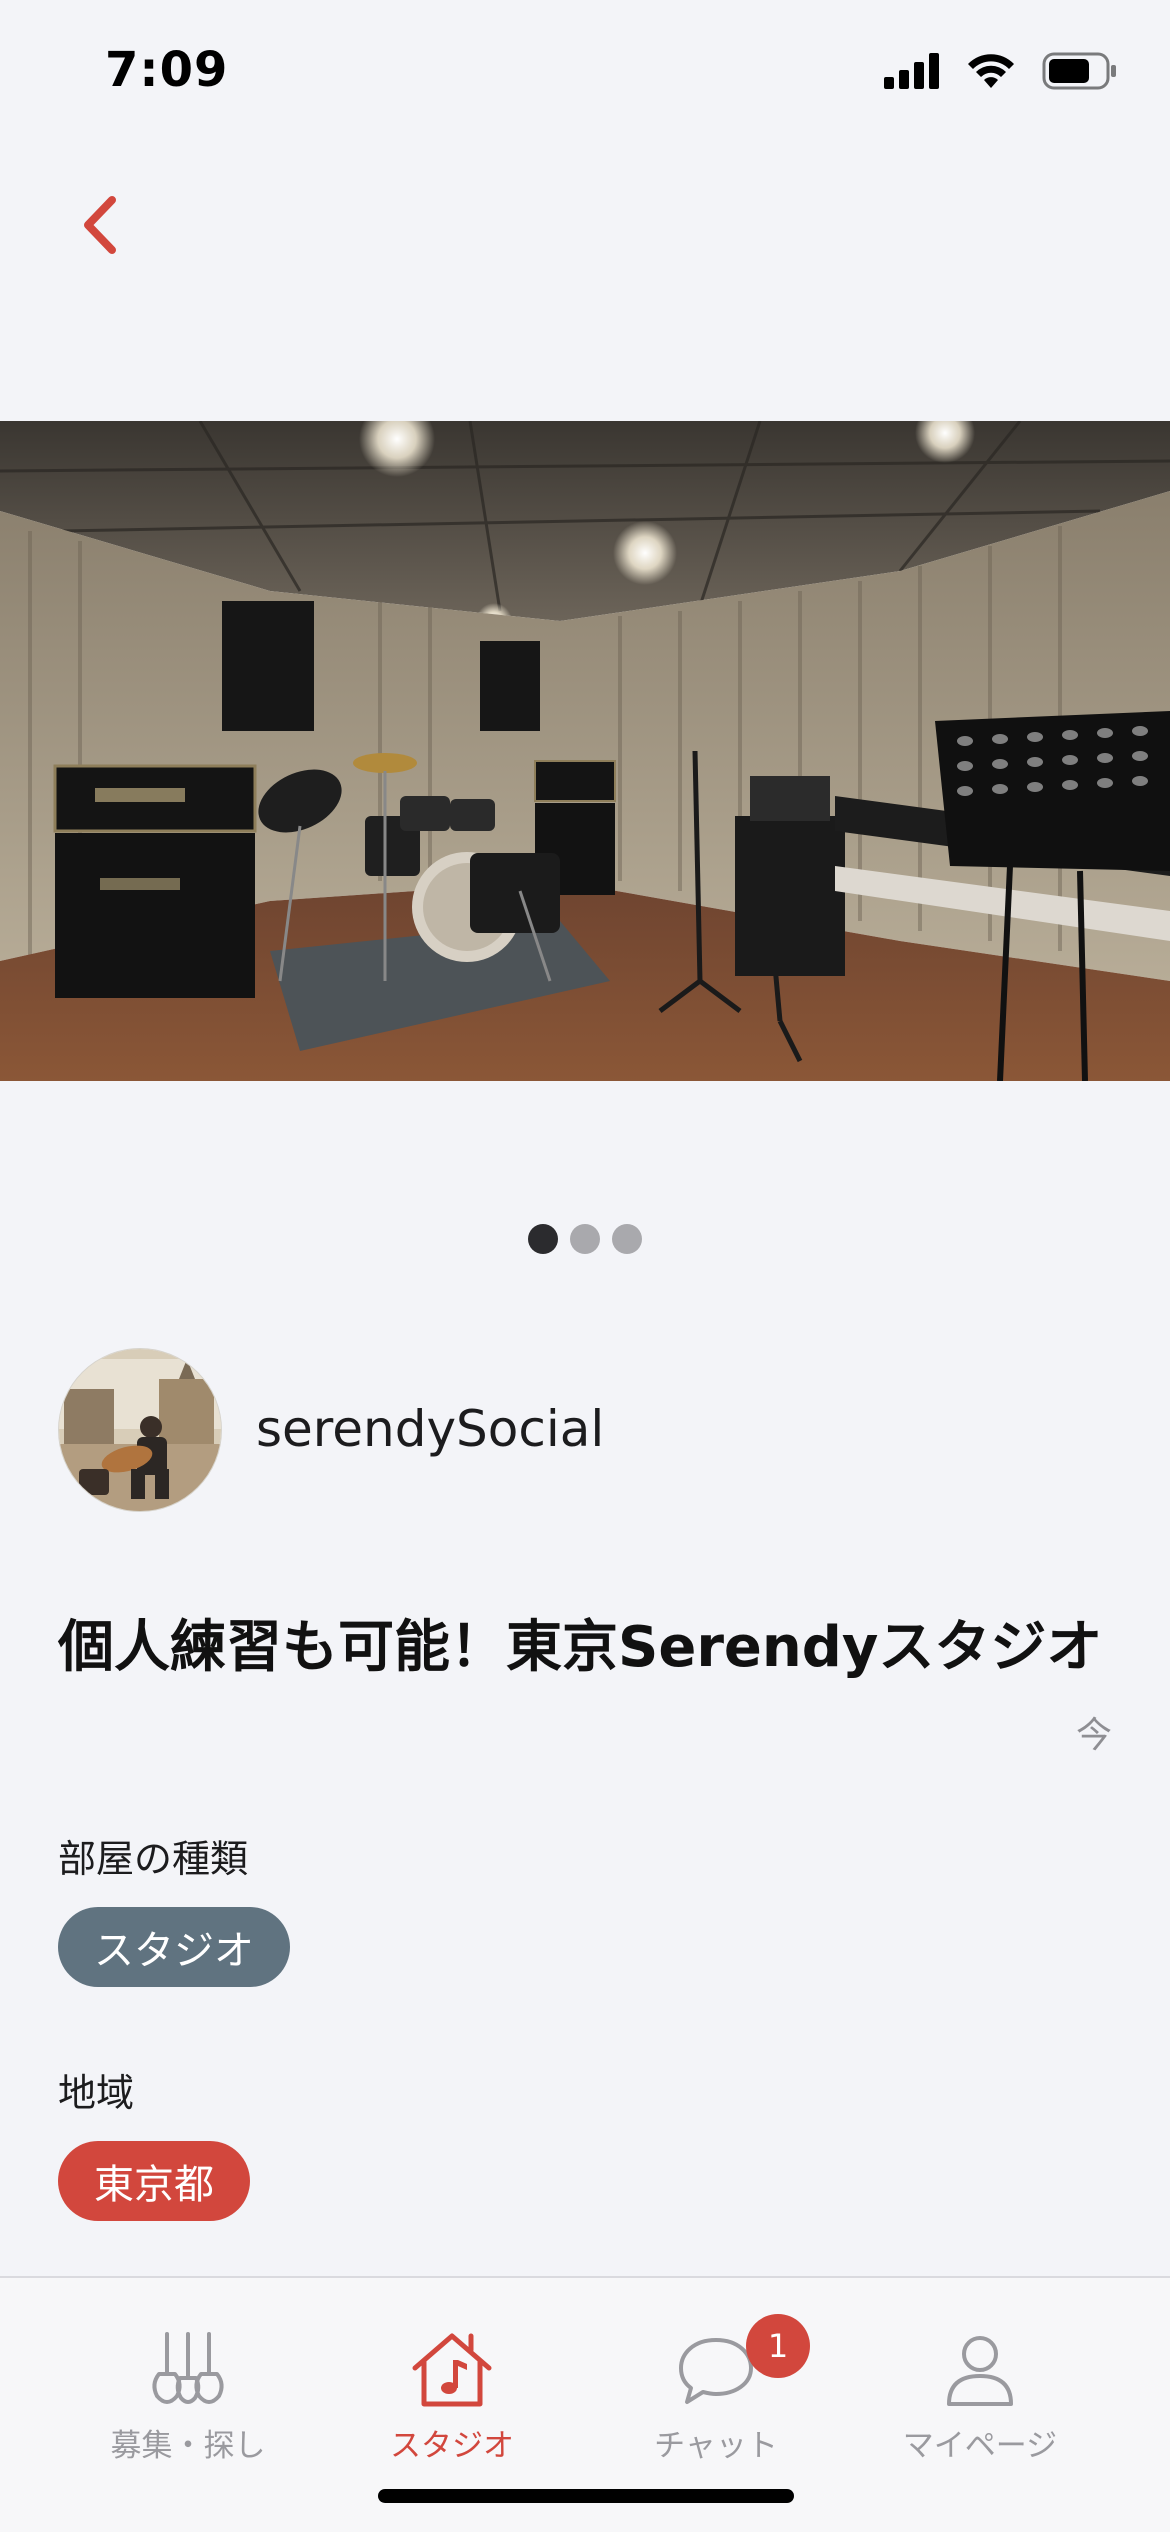 This screenshot has height=2532, width=1170. What do you see at coordinates (991, 71) in the screenshot?
I see `wifi-icon` at bounding box center [991, 71].